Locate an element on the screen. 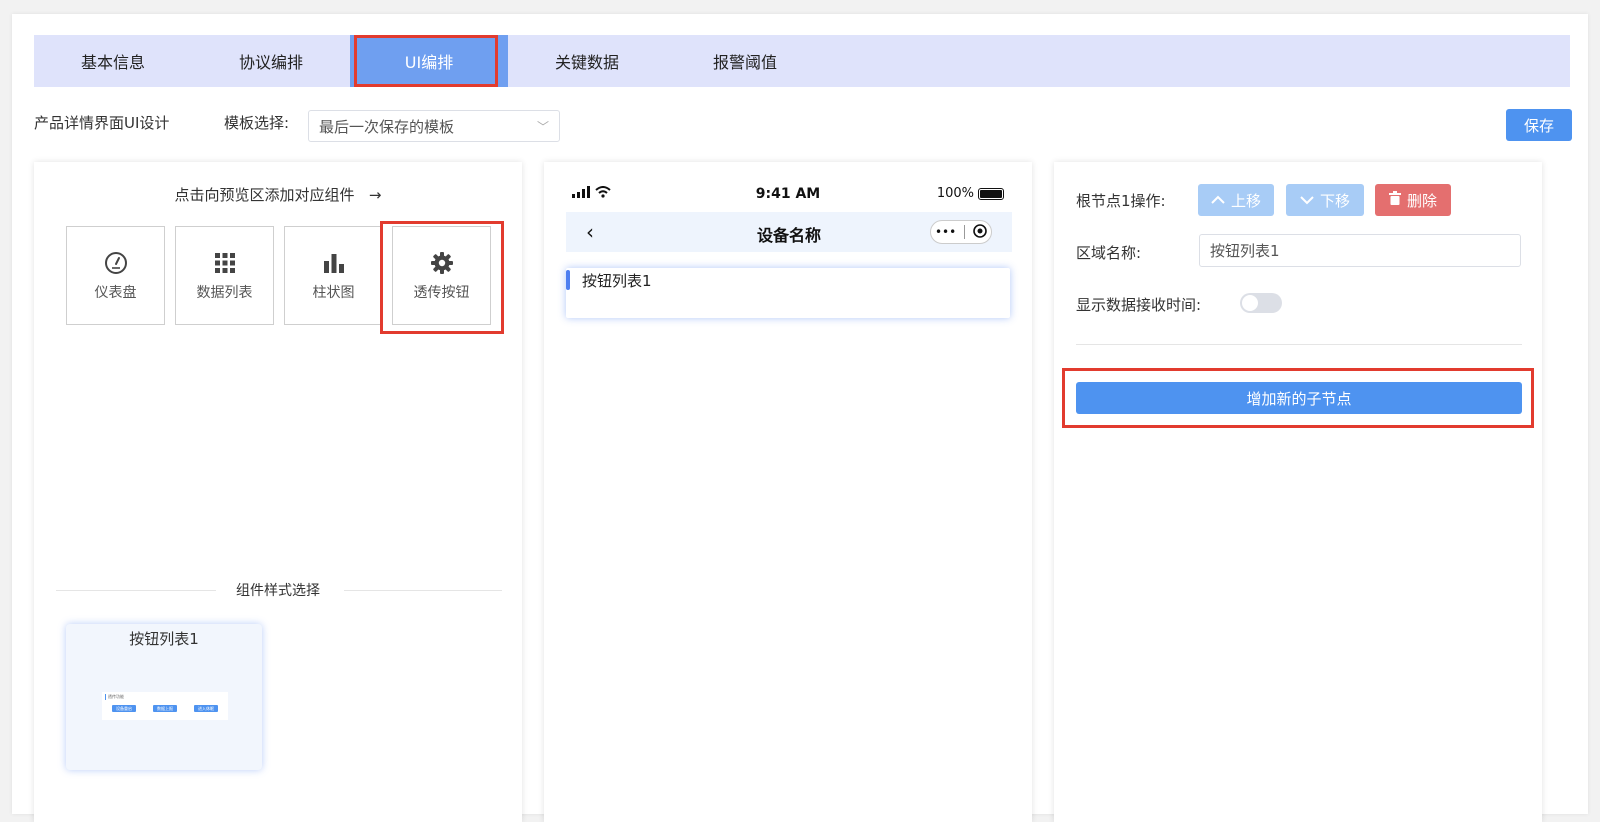  delete-button: 删除 is located at coordinates (1413, 200).